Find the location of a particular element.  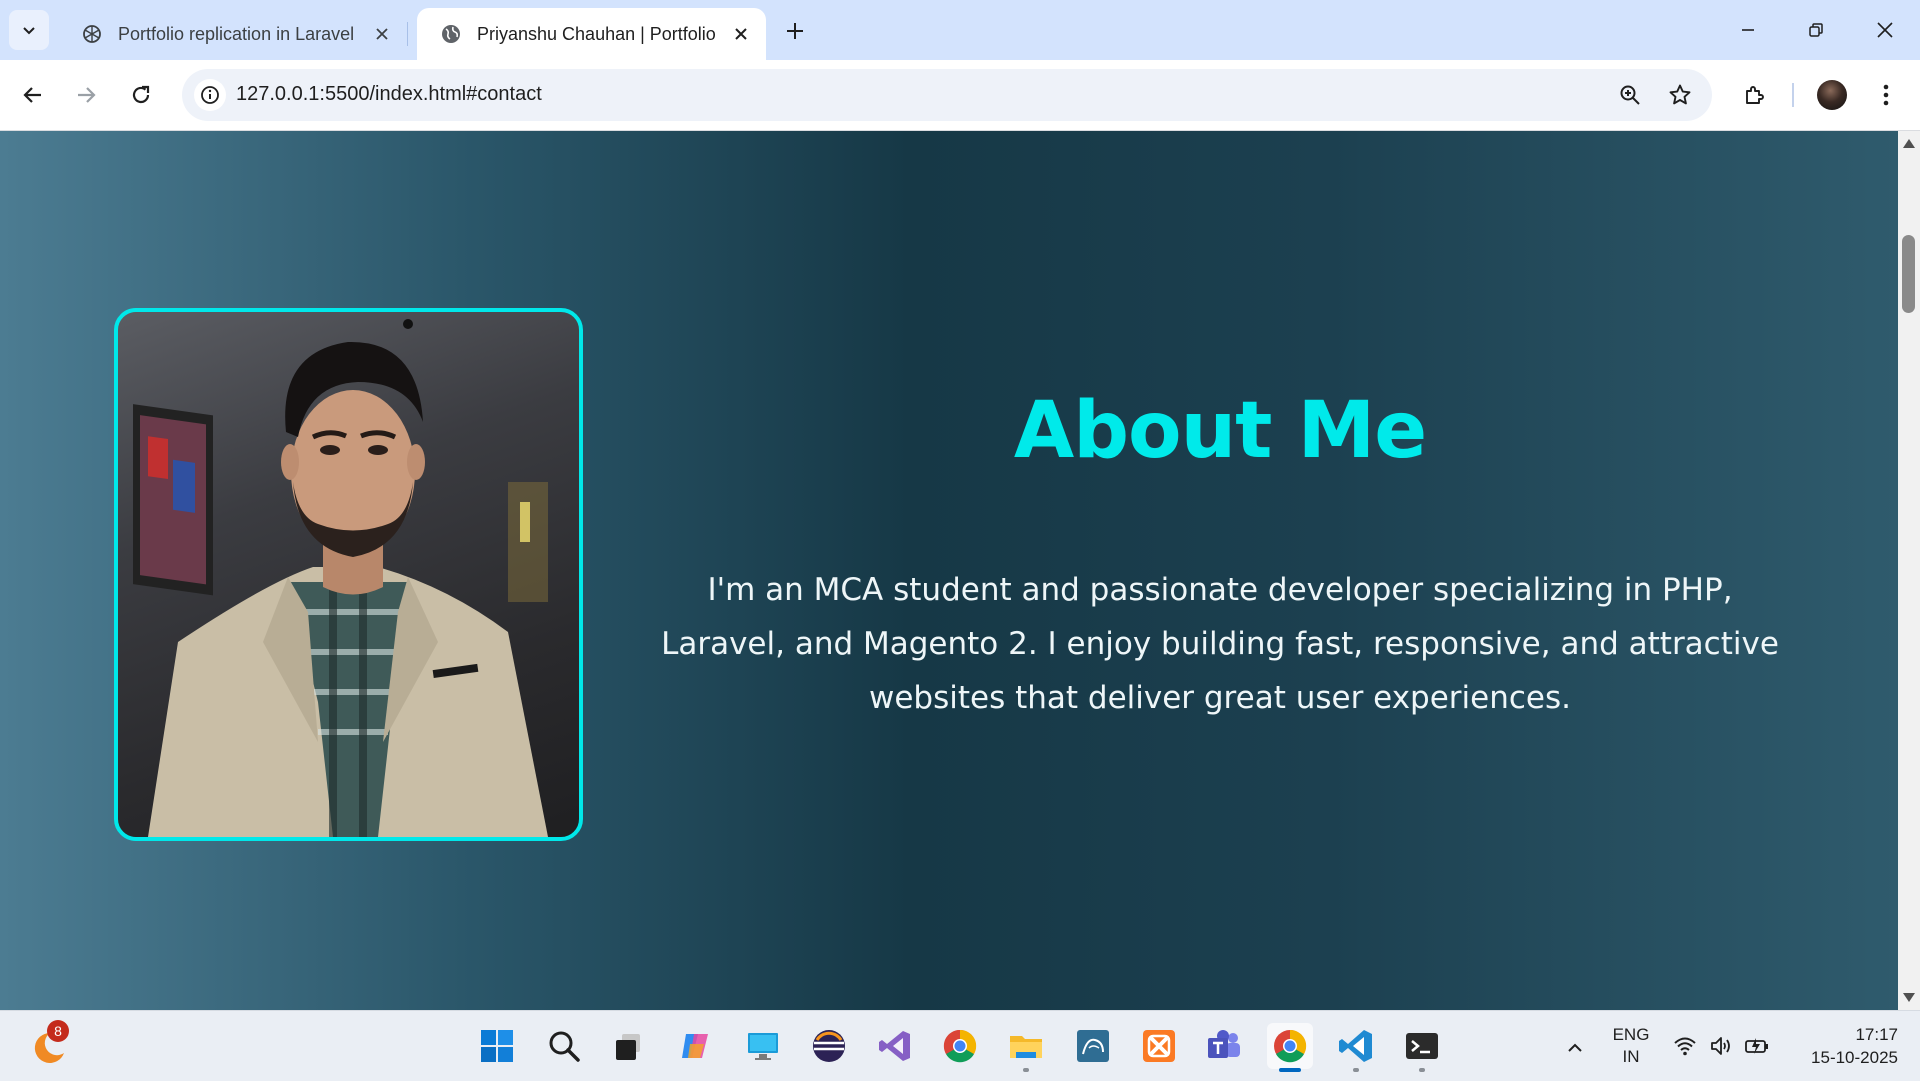

volume-icon is located at coordinates (1721, 1046).